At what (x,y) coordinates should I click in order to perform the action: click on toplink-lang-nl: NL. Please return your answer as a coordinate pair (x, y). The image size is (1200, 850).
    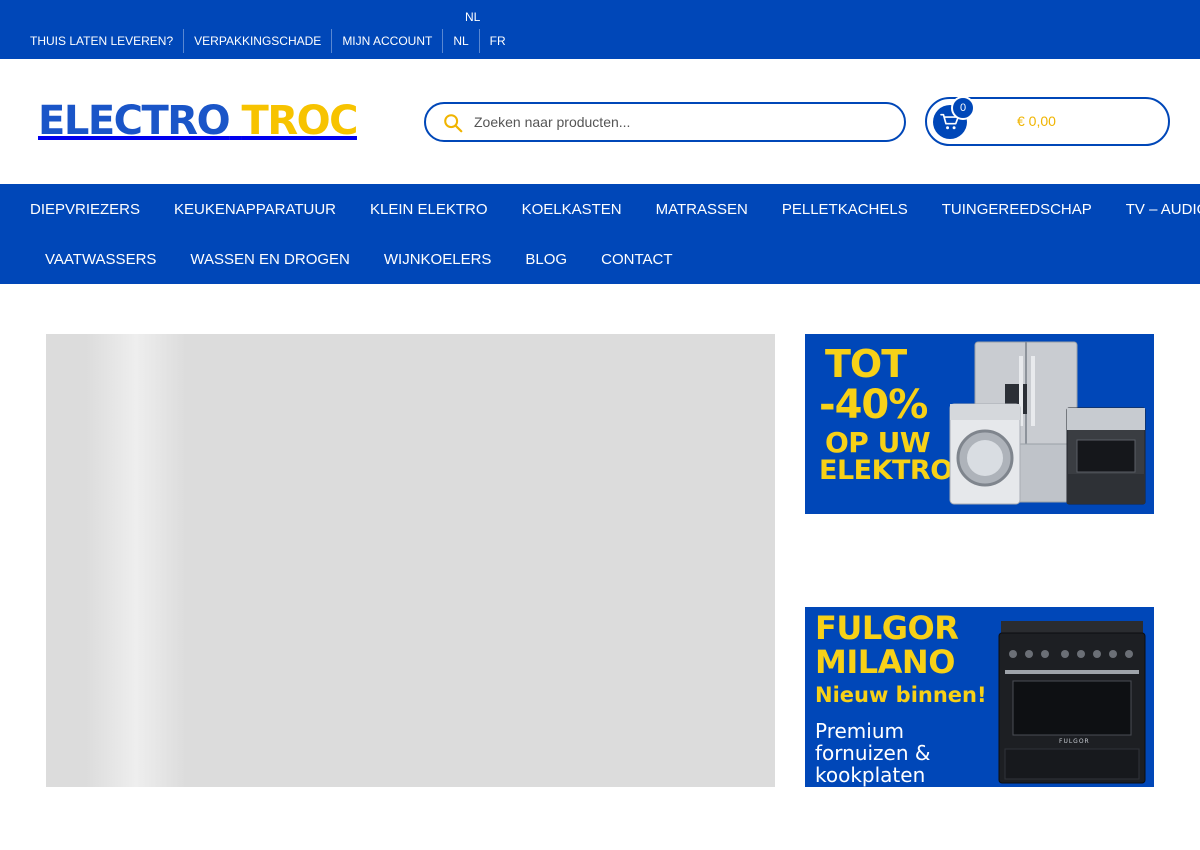
    Looking at the image, I should click on (461, 41).